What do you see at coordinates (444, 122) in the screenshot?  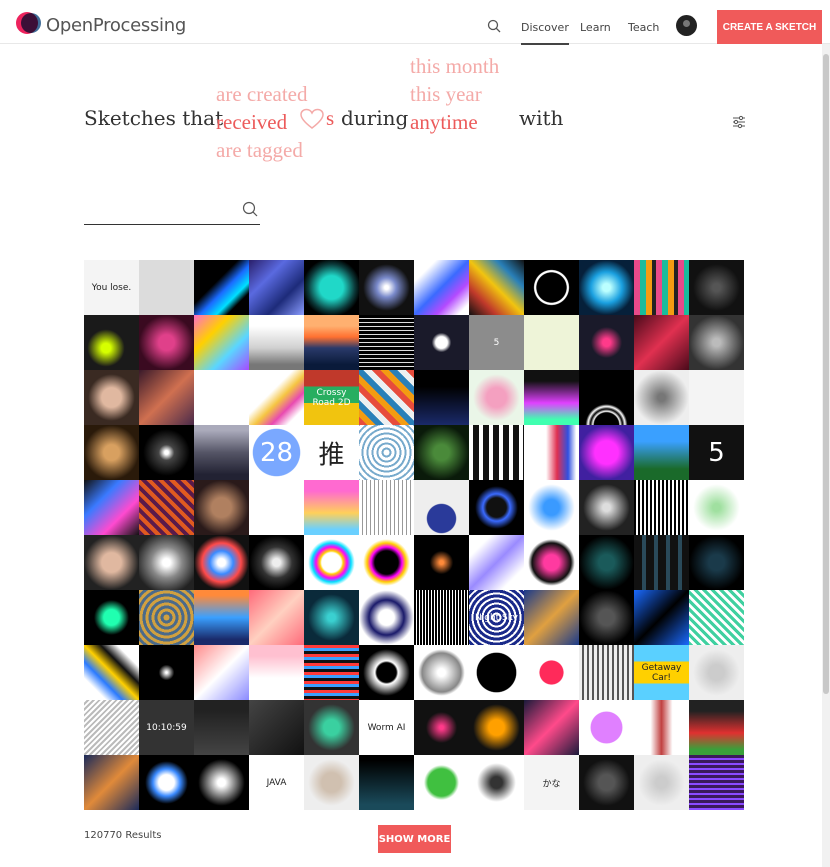 I see `time-option-anytime: anytime` at bounding box center [444, 122].